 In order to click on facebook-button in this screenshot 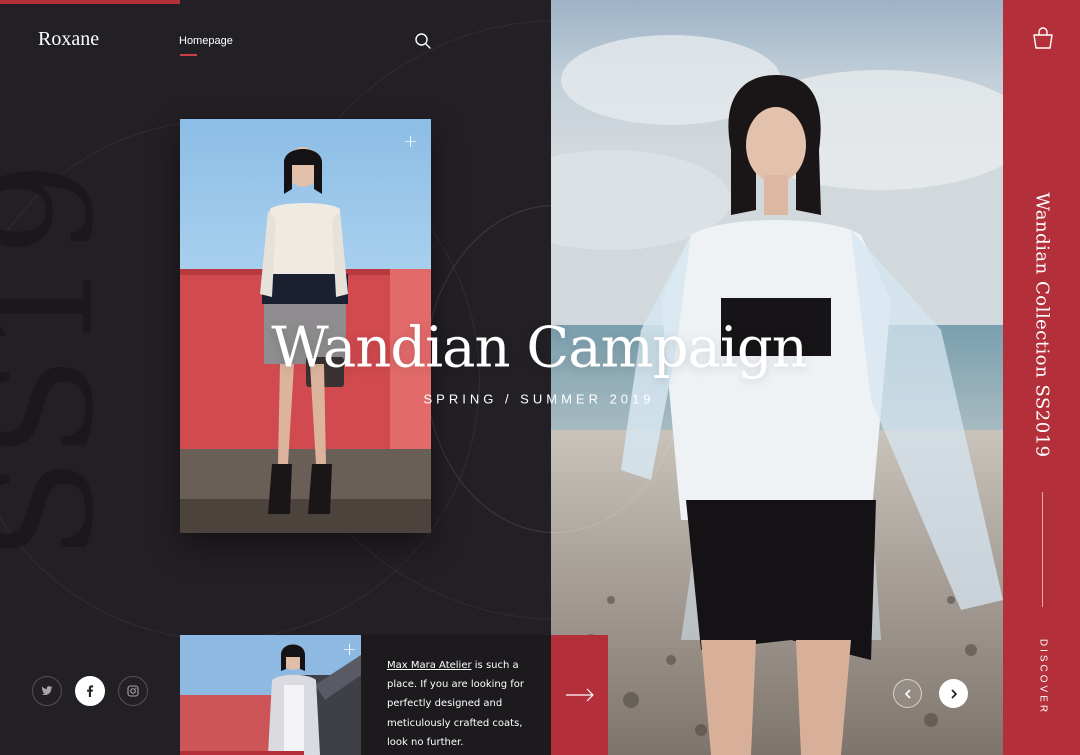, I will do `click(90, 691)`.